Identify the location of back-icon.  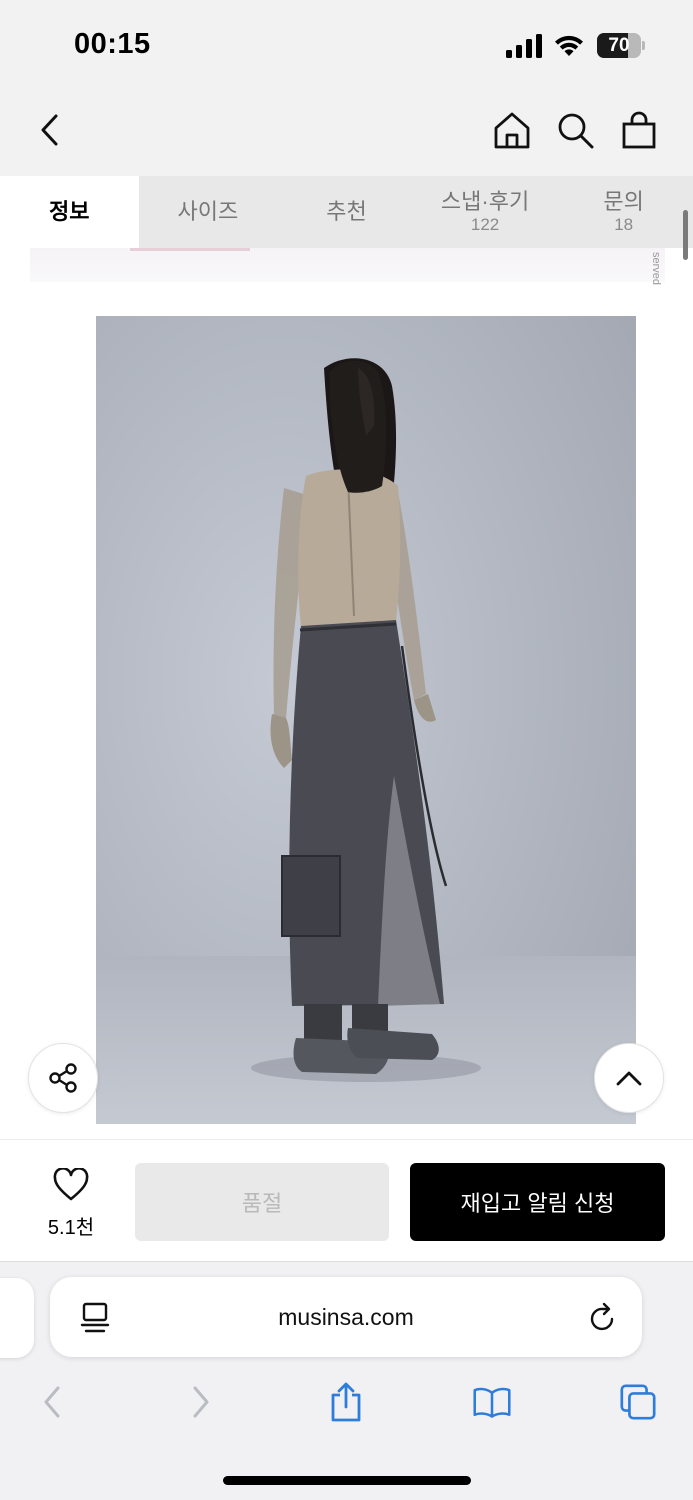
(52, 1402).